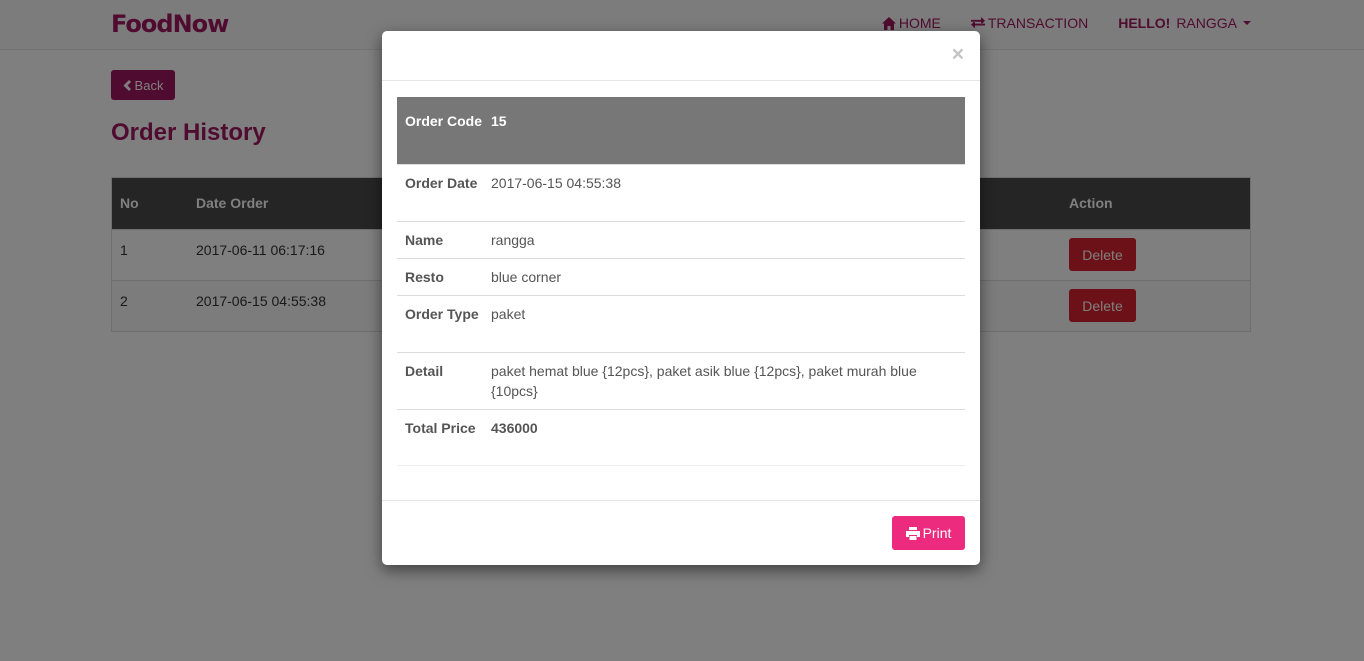 The height and width of the screenshot is (661, 1364). Describe the element at coordinates (958, 54) in the screenshot. I see `close-icon: ×` at that location.